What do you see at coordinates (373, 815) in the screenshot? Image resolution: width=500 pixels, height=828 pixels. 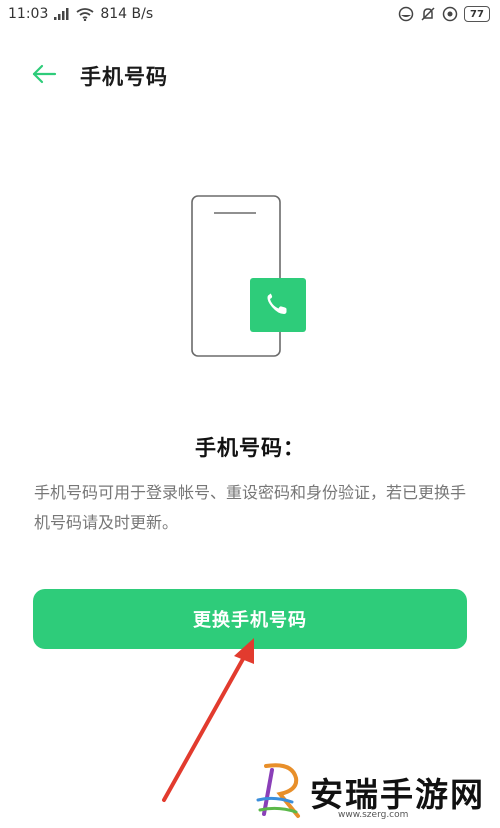 I see `watermark-url: www.szerg.com` at bounding box center [373, 815].